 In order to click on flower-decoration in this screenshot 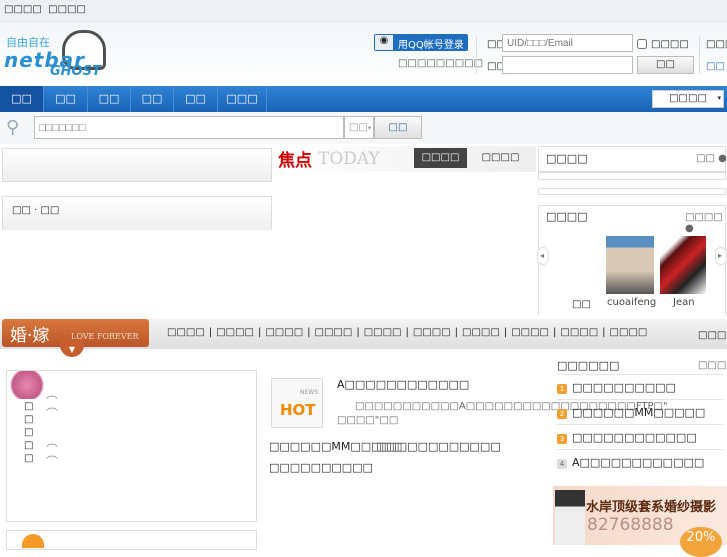, I will do `click(27, 385)`.